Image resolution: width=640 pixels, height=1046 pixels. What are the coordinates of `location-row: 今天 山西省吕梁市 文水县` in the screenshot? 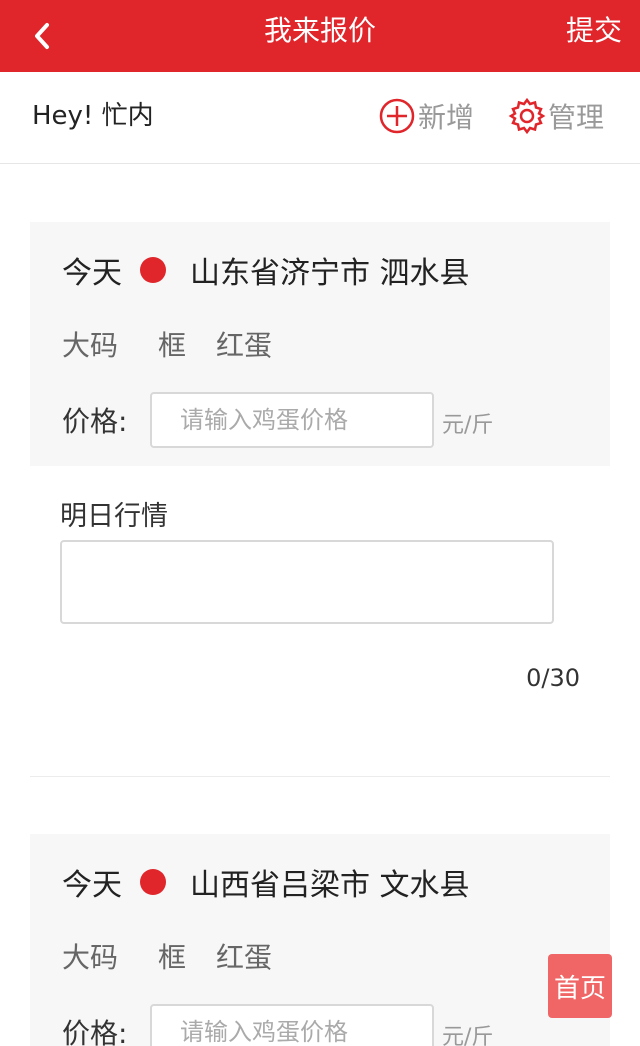 It's located at (266, 882).